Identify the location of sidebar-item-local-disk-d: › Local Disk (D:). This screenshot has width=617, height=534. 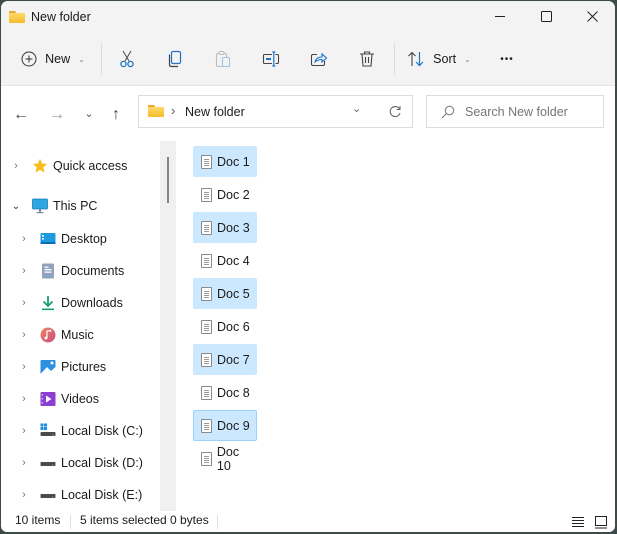
(80, 463).